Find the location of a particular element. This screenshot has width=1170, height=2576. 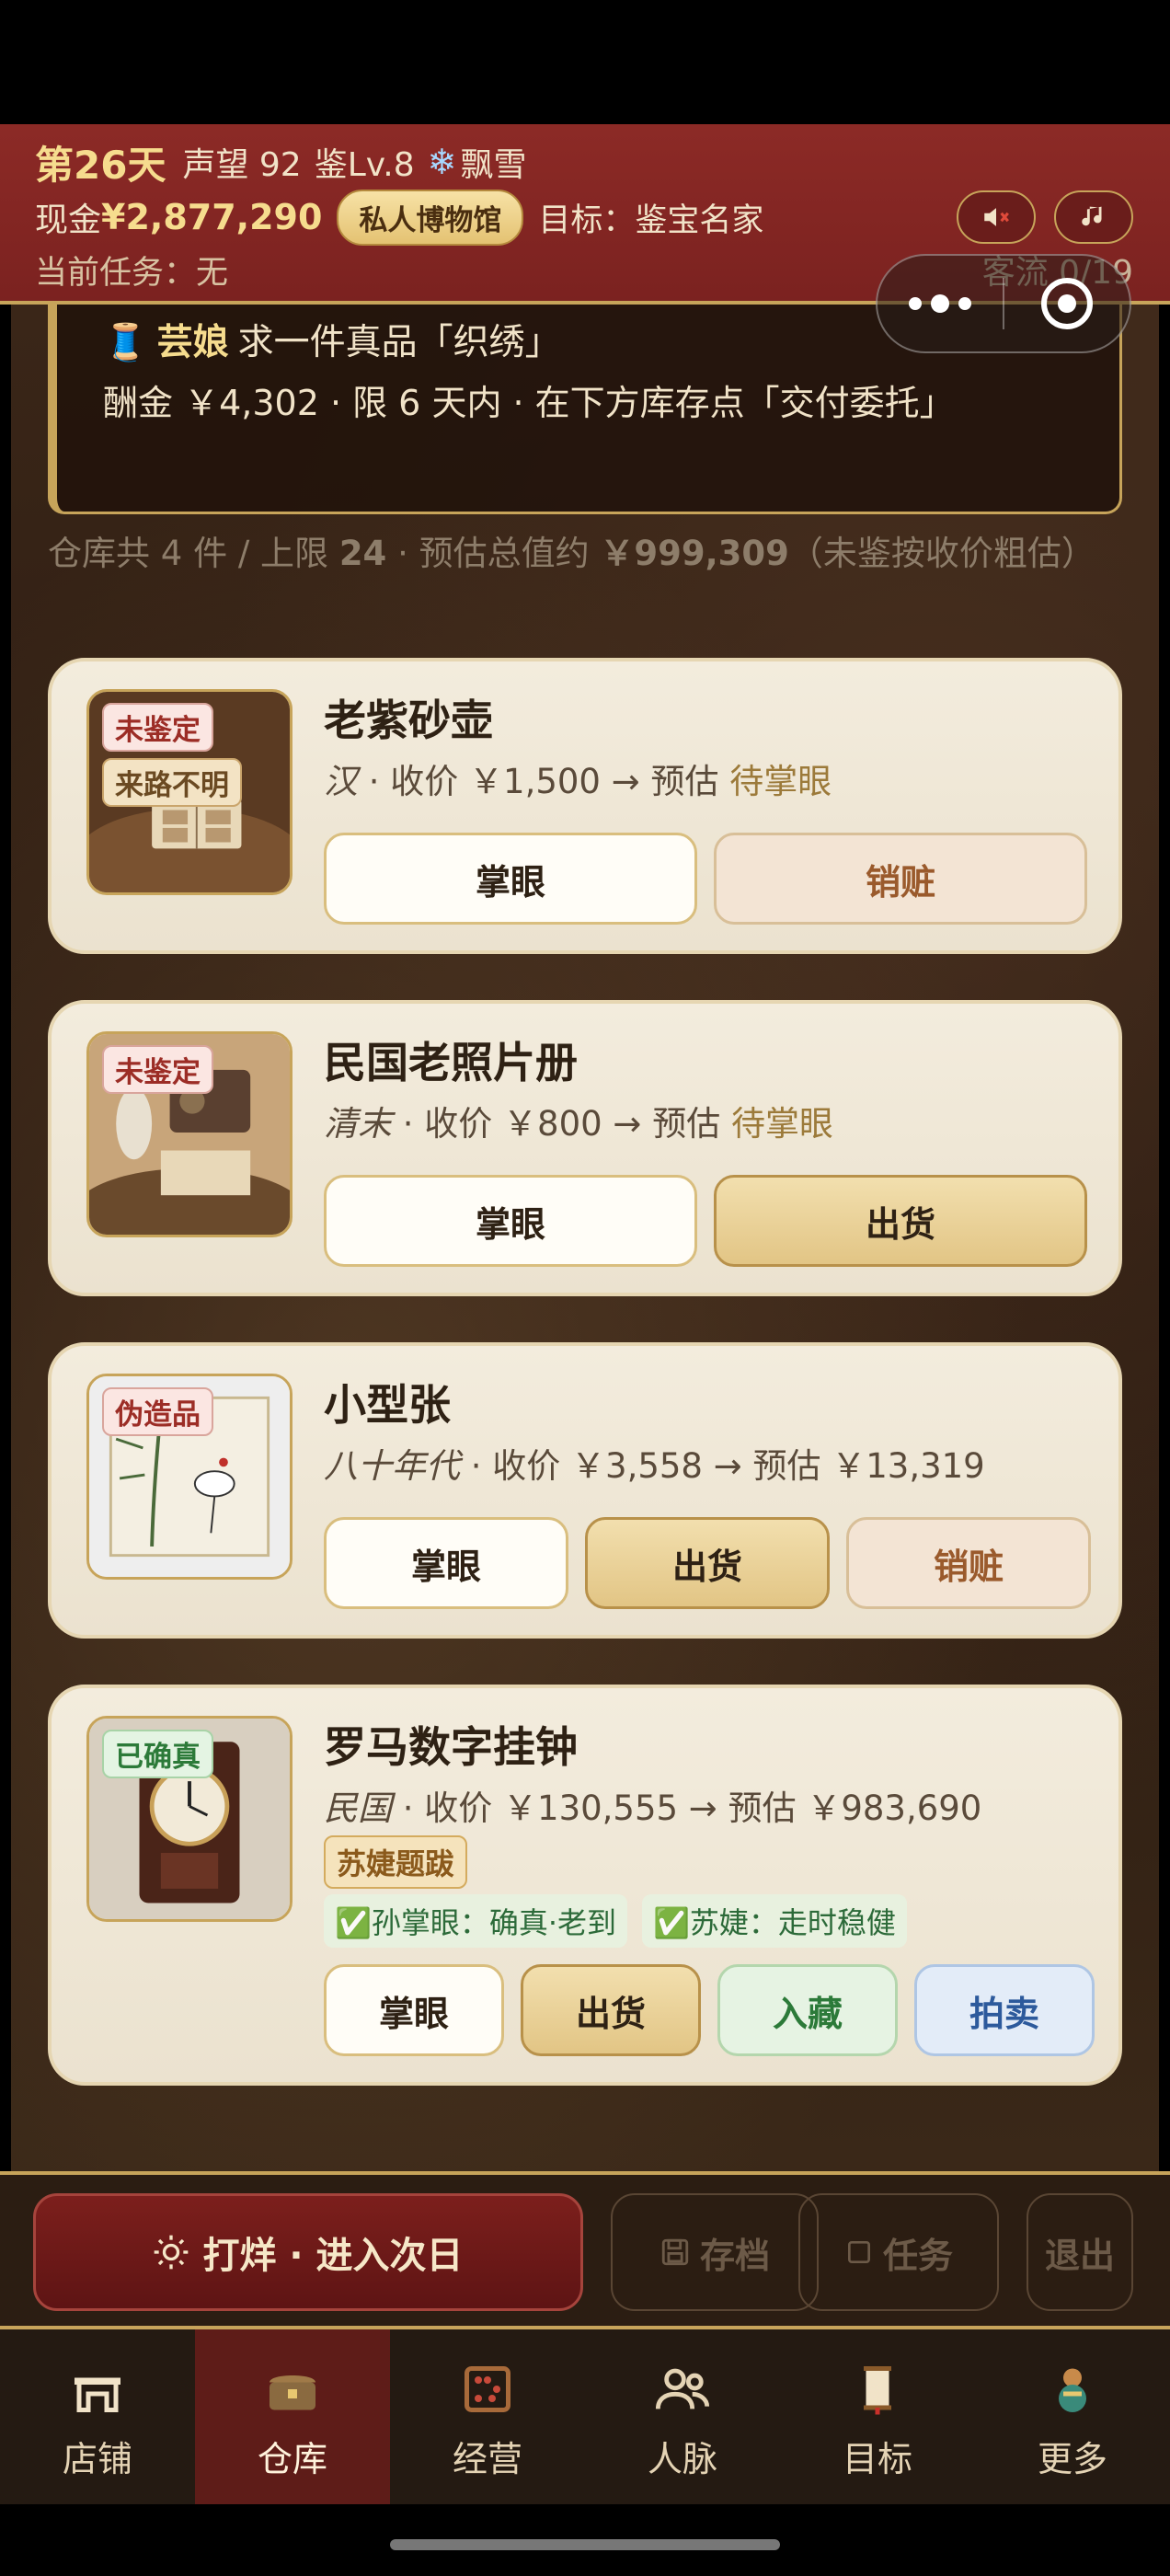

tab-warehouse: 仓库 is located at coordinates (292, 2416).